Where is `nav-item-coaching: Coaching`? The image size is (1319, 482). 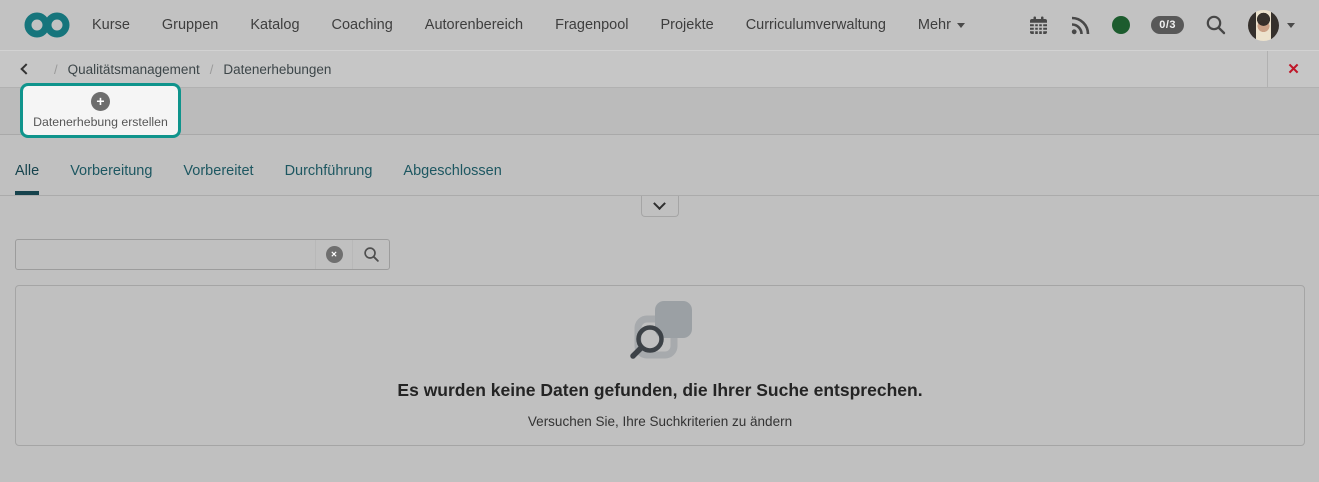 nav-item-coaching: Coaching is located at coordinates (362, 25).